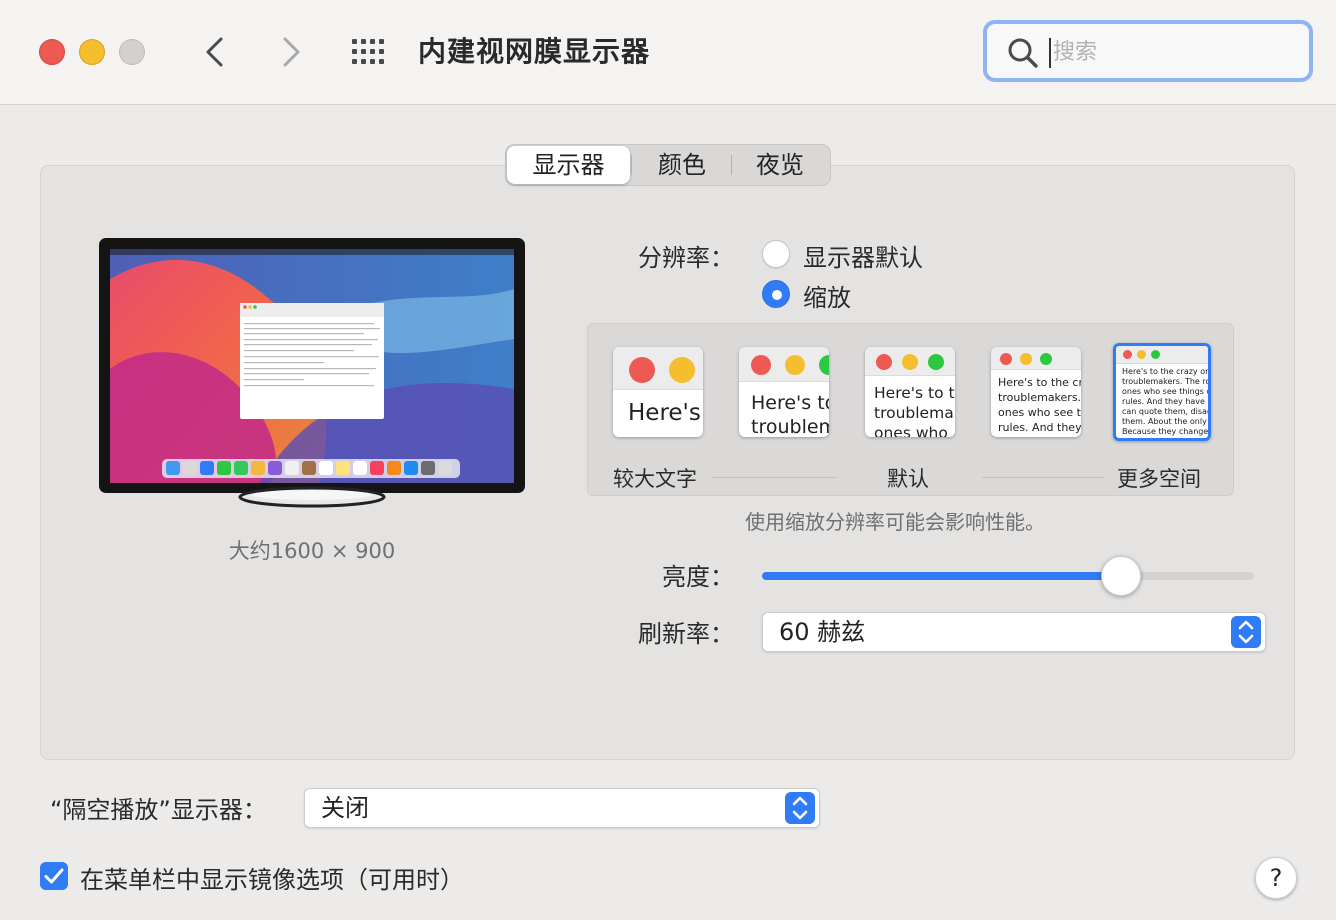 This screenshot has width=1336, height=920. I want to click on minimize-button, so click(92, 52).